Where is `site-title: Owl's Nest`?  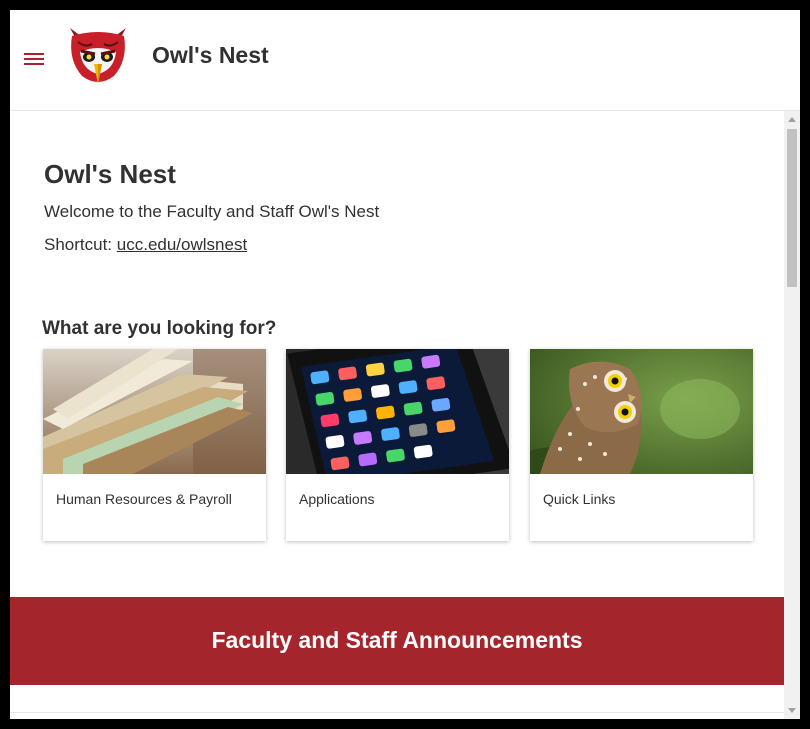
site-title: Owl's Nest is located at coordinates (210, 55).